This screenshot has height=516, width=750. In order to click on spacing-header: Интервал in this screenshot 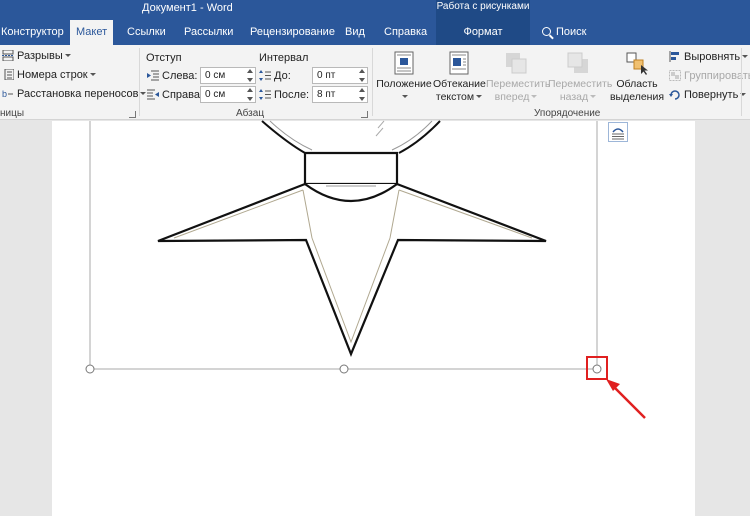, I will do `click(284, 58)`.